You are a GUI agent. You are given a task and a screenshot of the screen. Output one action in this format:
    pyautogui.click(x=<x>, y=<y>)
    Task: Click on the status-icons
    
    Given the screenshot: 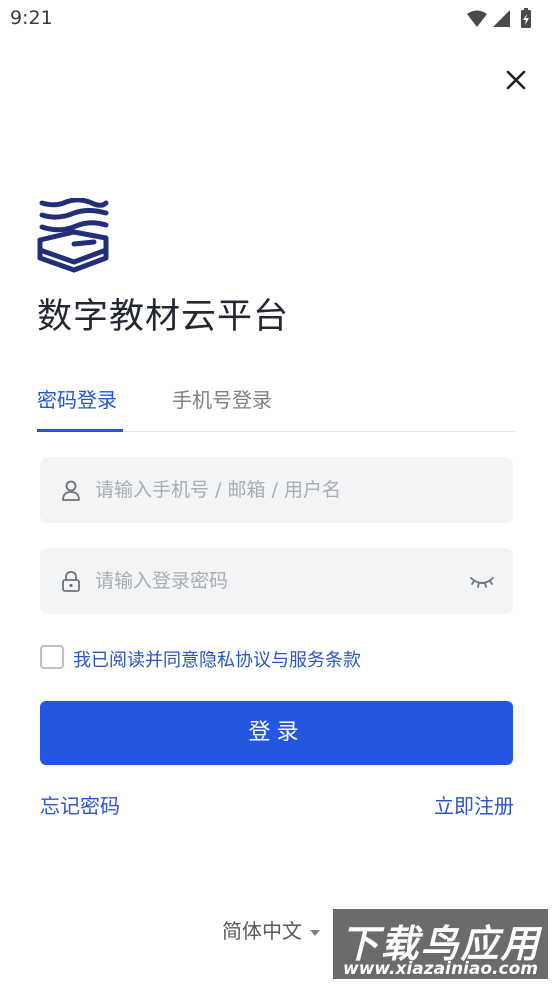 What is the action you would take?
    pyautogui.click(x=499, y=18)
    